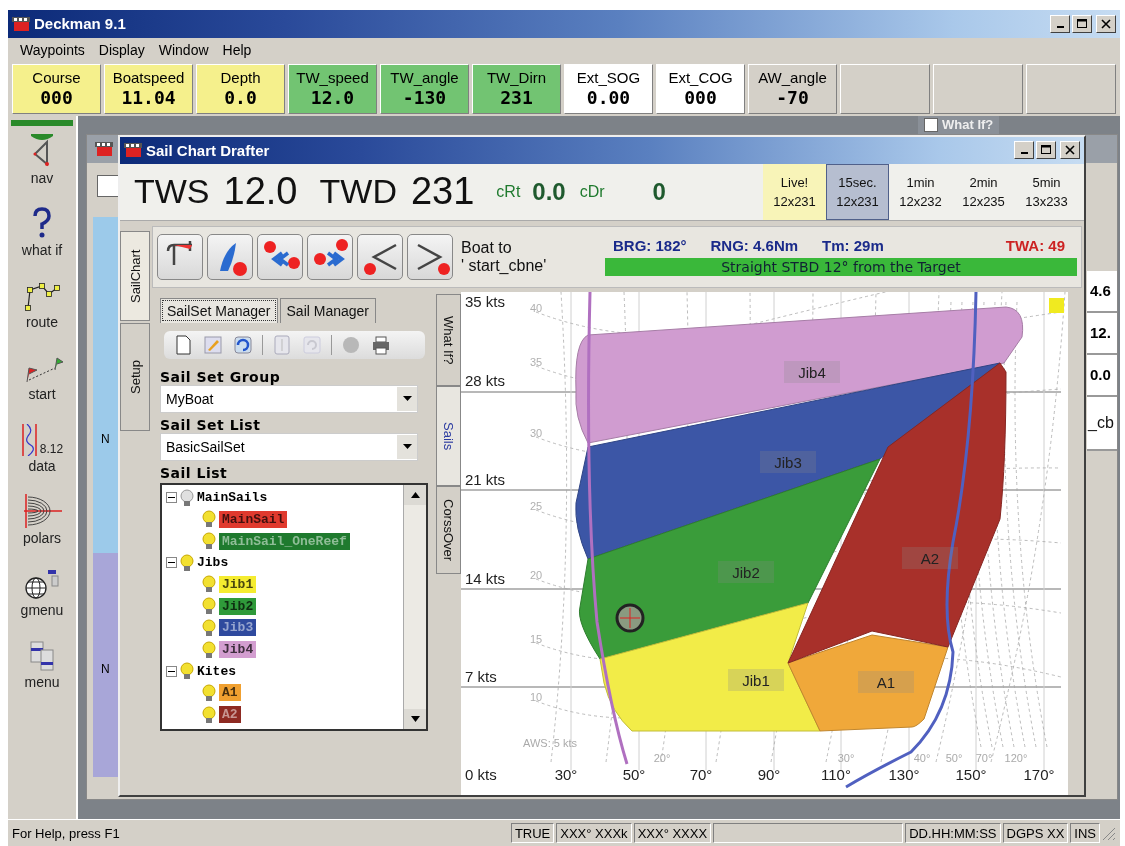 The height and width of the screenshot is (846, 1125). Describe the element at coordinates (485, 479) in the screenshot. I see `y-axis-label: 21 kts` at that location.